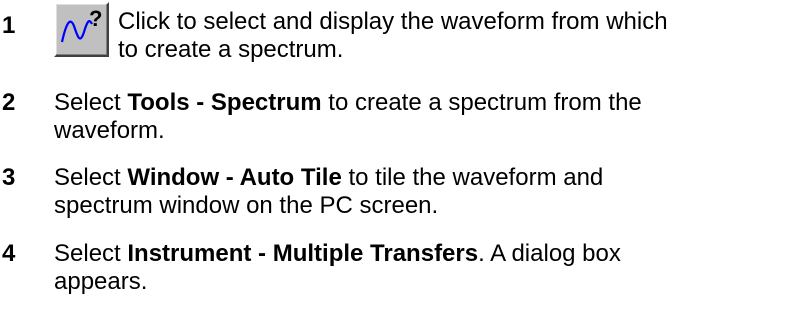 The height and width of the screenshot is (311, 809). I want to click on menu-path-tools-spectrum: Tools - Spectrum, so click(224, 102).